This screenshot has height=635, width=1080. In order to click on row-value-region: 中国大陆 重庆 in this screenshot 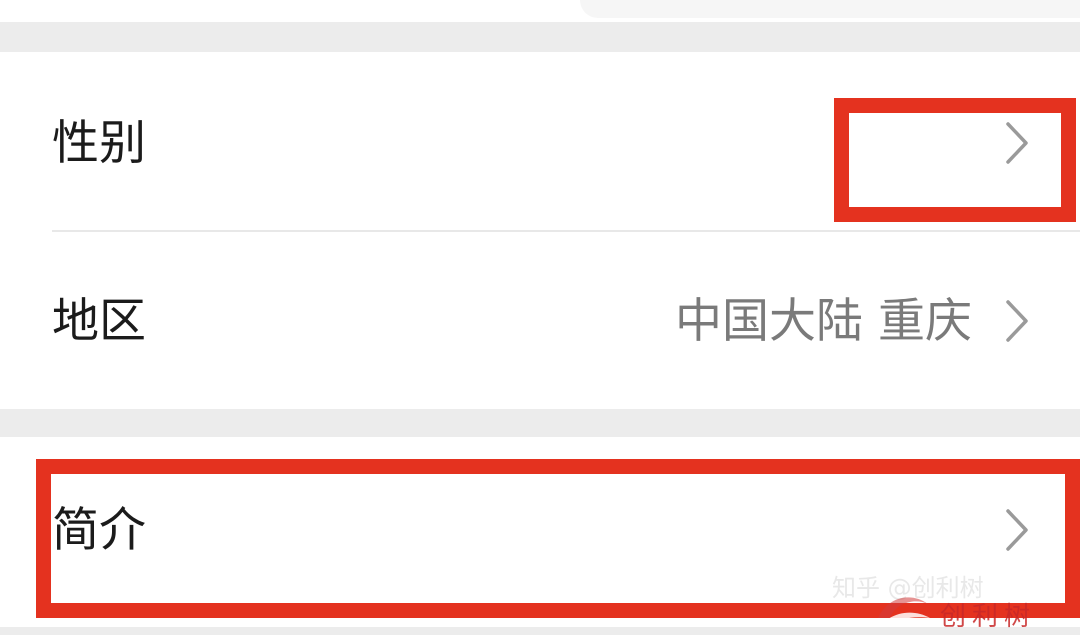, I will do `click(823, 321)`.